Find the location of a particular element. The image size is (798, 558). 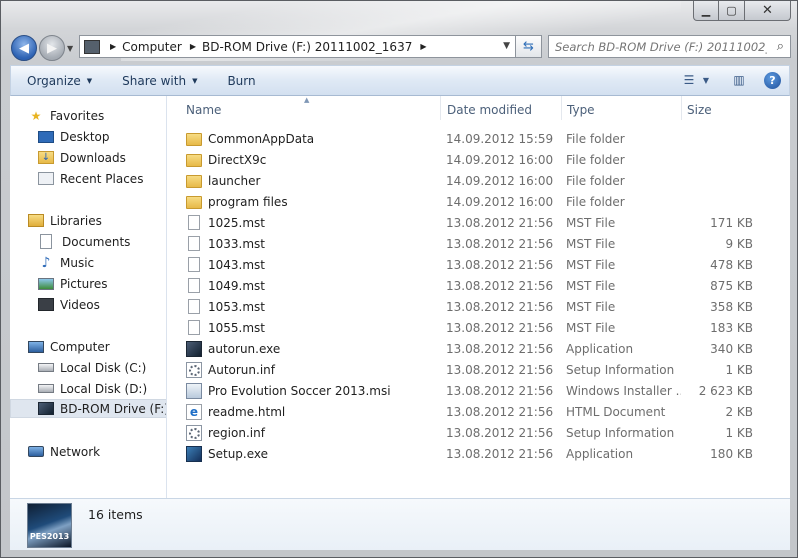

nav-bdrom-drive: BD-ROM Drive (F:) 2 is located at coordinates (88, 408).